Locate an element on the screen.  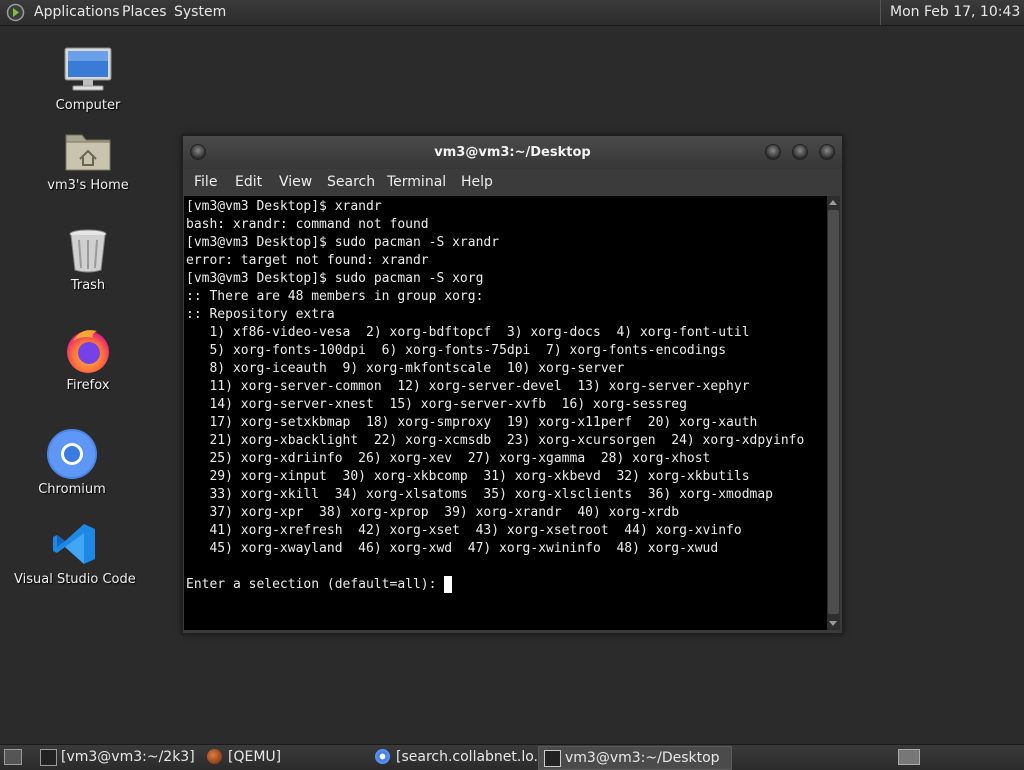
desktop-icon-label: vm3's Home is located at coordinates (88, 185).